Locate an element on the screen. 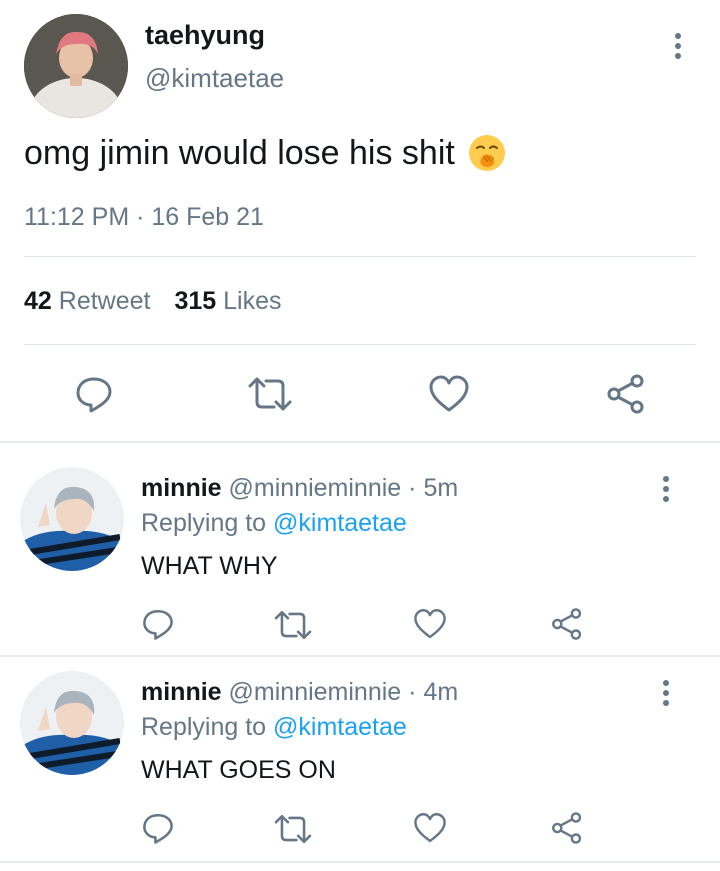 The height and width of the screenshot is (871, 720). reply-time: 5m is located at coordinates (441, 488).